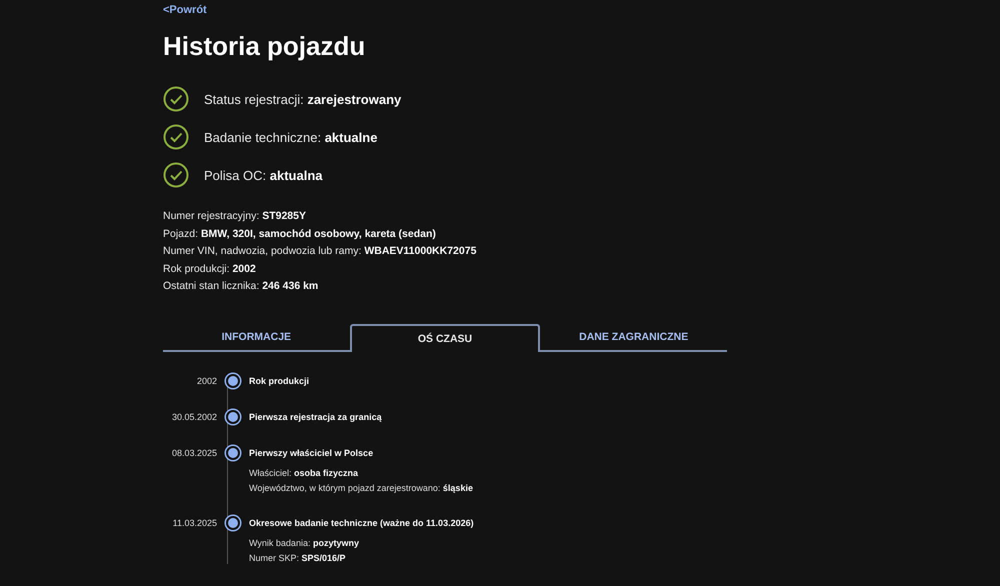 This screenshot has height=586, width=1000. What do you see at coordinates (256, 338) in the screenshot?
I see `tab: INFORMACJE` at bounding box center [256, 338].